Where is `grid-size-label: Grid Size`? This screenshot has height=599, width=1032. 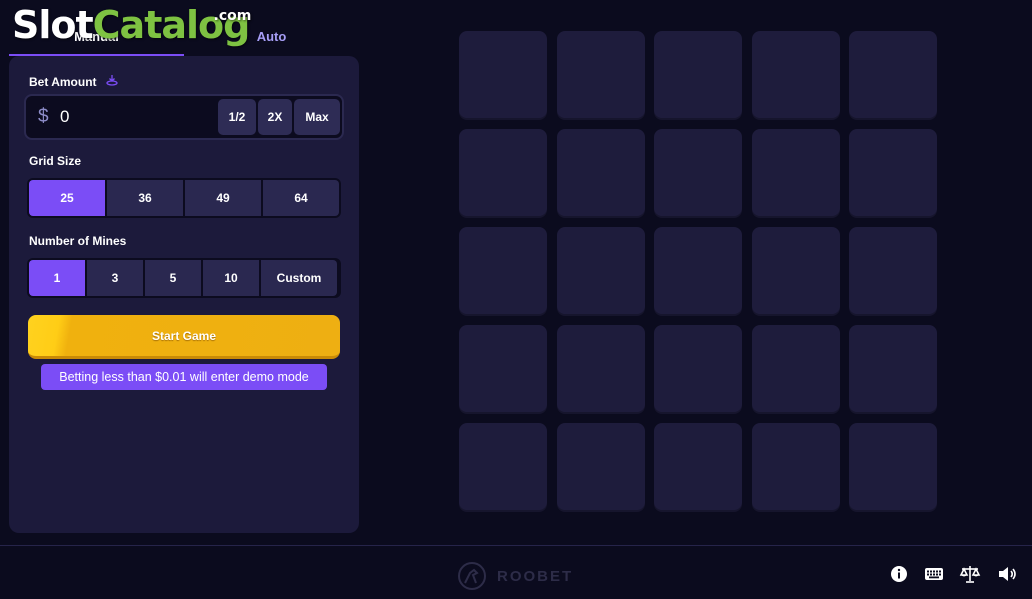
grid-size-label: Grid Size is located at coordinates (55, 161).